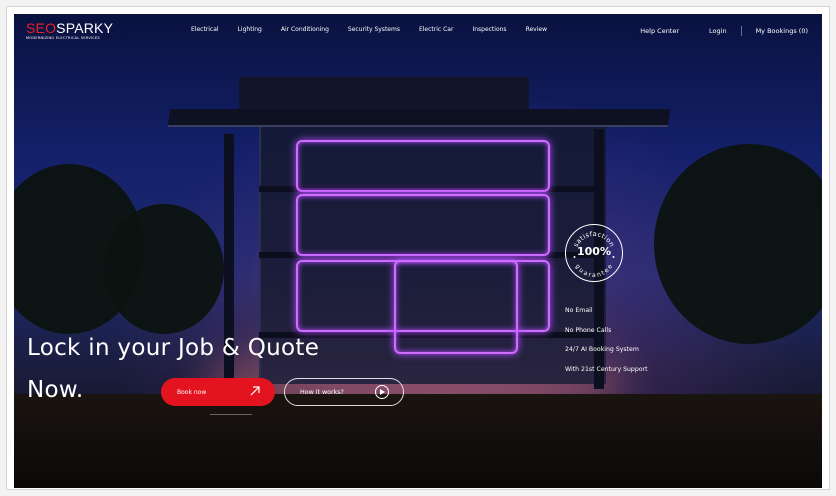 Image resolution: width=836 pixels, height=496 pixels. I want to click on feature-item: With 21st Century Support, so click(606, 369).